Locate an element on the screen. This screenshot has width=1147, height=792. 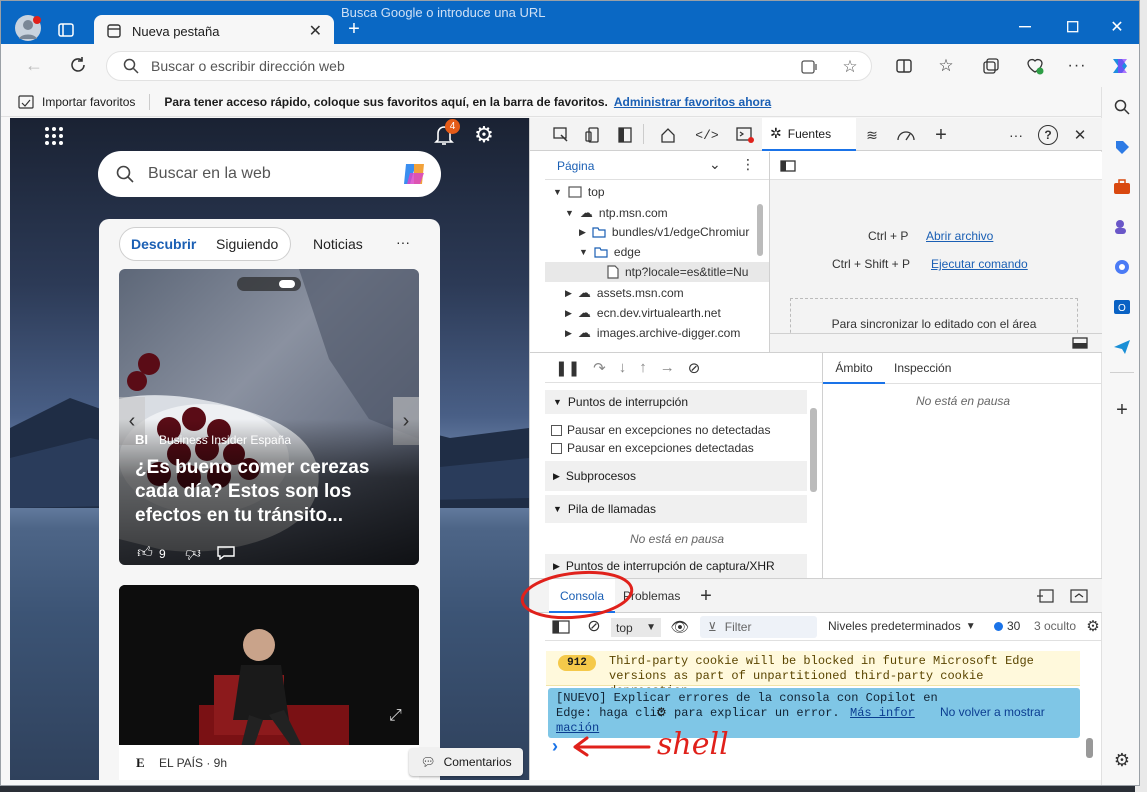
tree-item-ntp-file: ntp?locale=es&title=Nu is located at coordinates (657, 272).